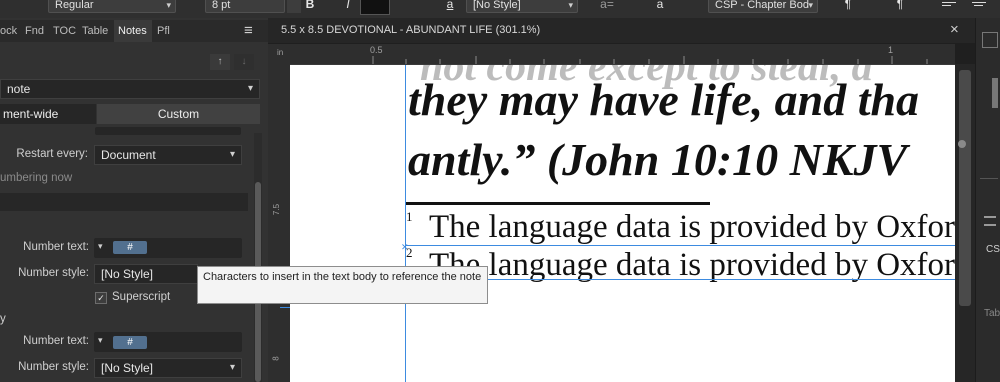 The width and height of the screenshot is (1000, 382). Describe the element at coordinates (60, 178) in the screenshot. I see `numbering-now-link: umbering now` at that location.